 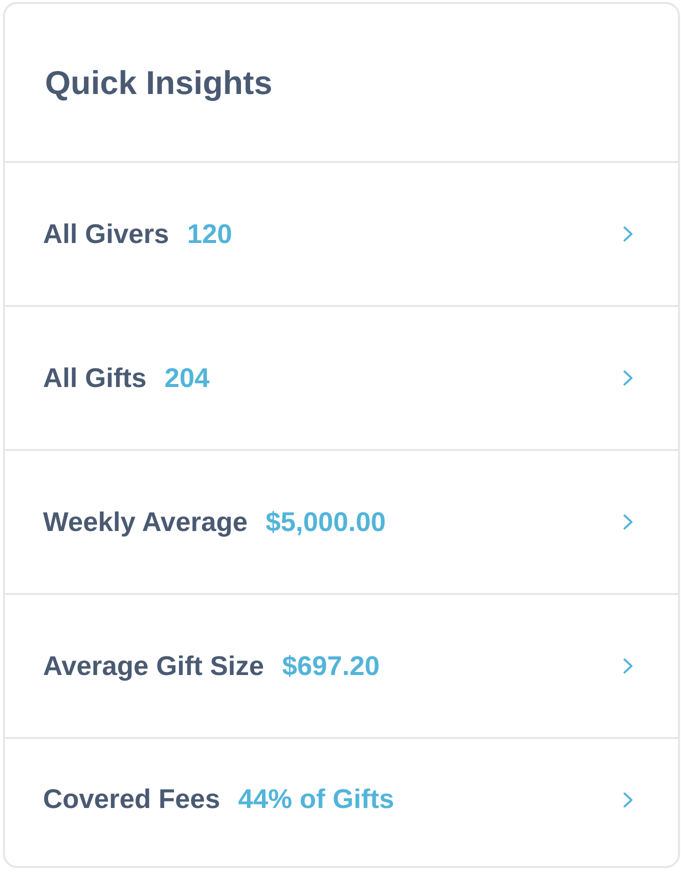 I want to click on insight-value: 44% of Gifts, so click(x=316, y=799).